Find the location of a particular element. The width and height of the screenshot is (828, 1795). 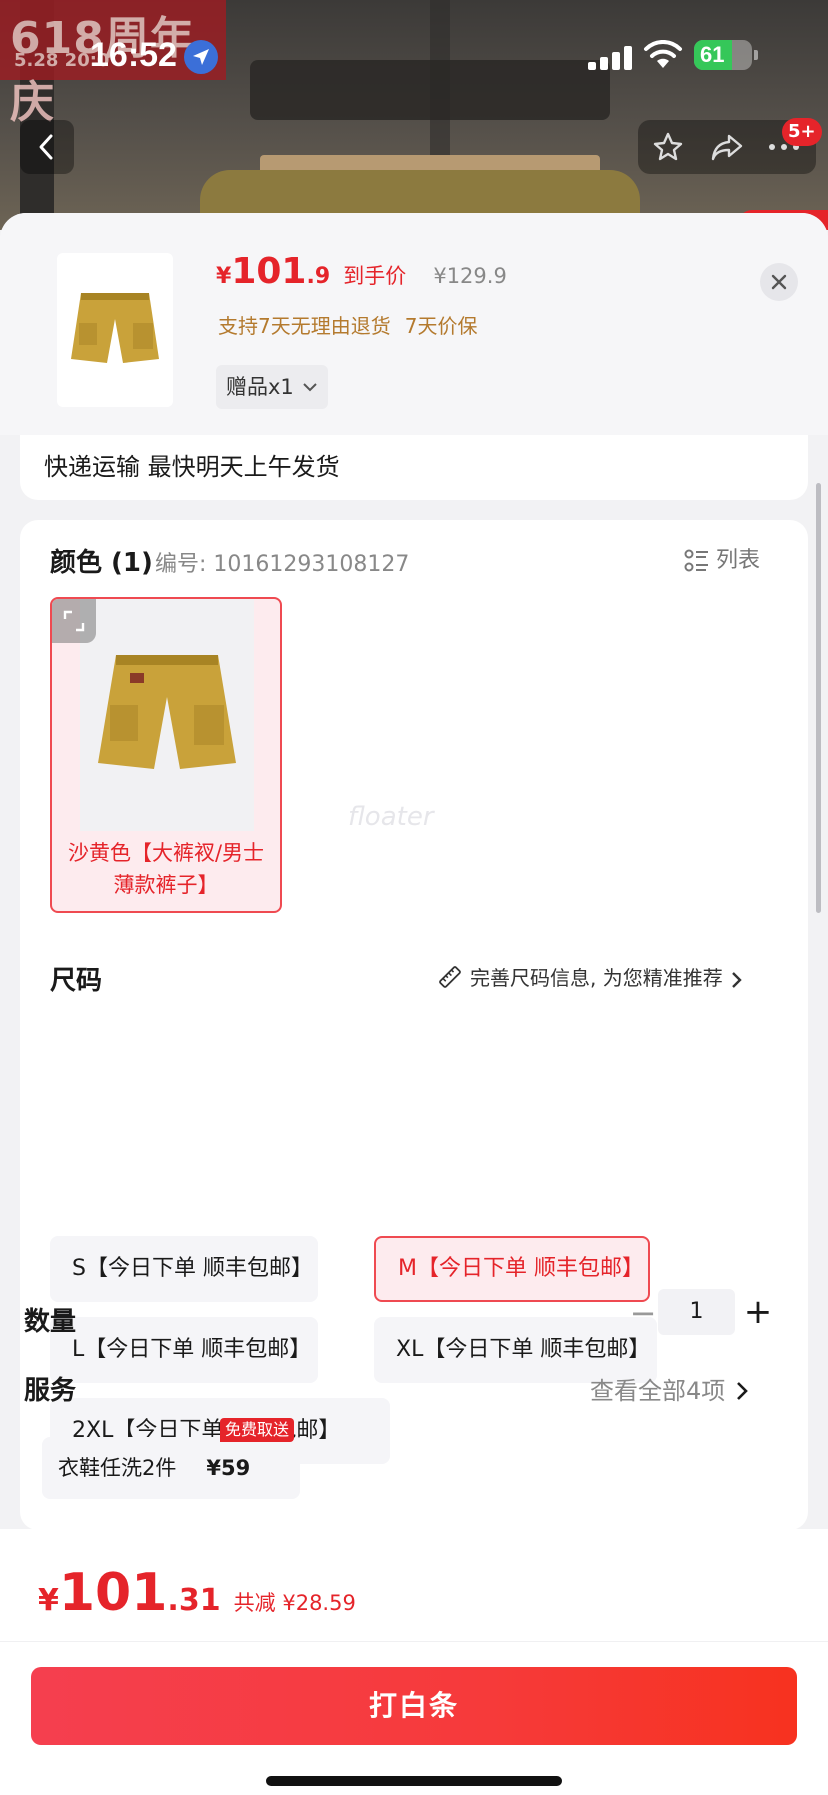

service-view-all-link: 查看全部4项 is located at coordinates (669, 1388).